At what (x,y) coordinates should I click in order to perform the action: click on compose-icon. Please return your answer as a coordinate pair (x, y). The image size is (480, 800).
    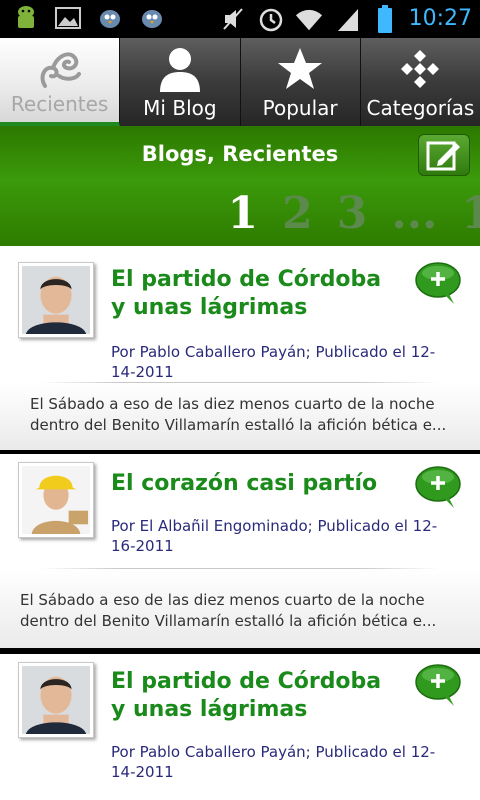
    Looking at the image, I should click on (443, 156).